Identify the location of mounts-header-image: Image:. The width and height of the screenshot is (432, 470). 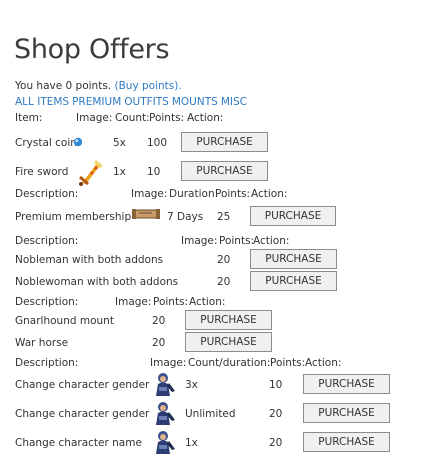
(133, 302).